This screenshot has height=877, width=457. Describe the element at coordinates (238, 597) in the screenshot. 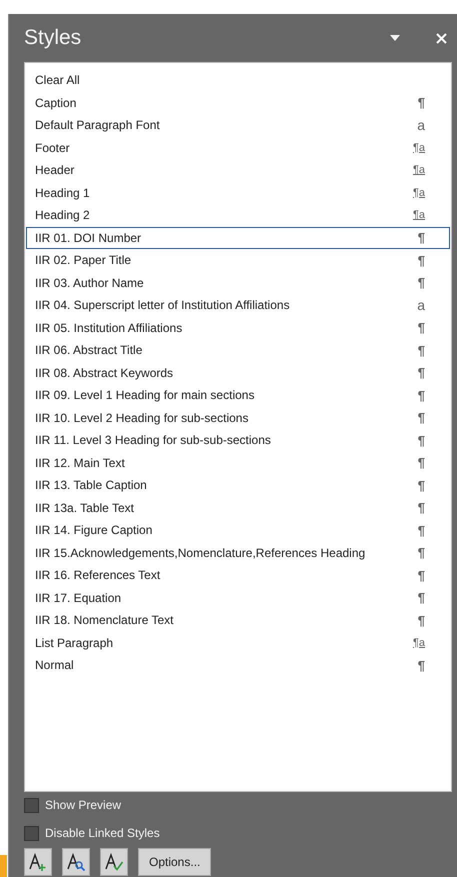

I see `style-item: IIR 17. Equation ¶` at that location.